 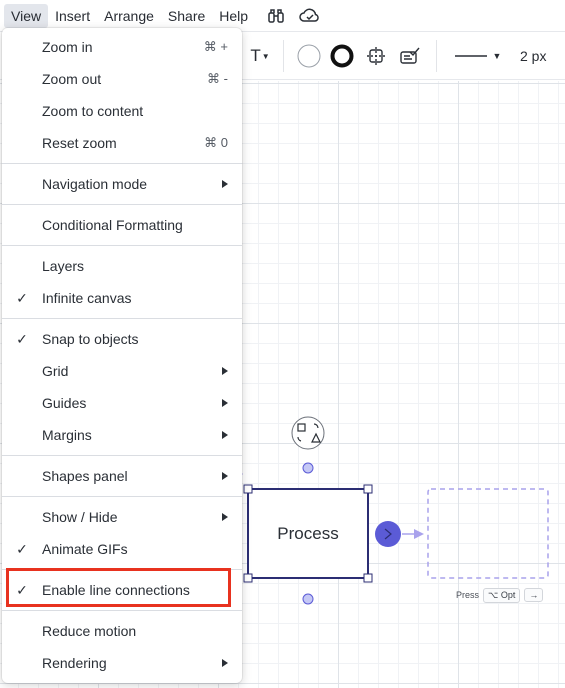 I want to click on fill-color-icon, so click(x=309, y=56).